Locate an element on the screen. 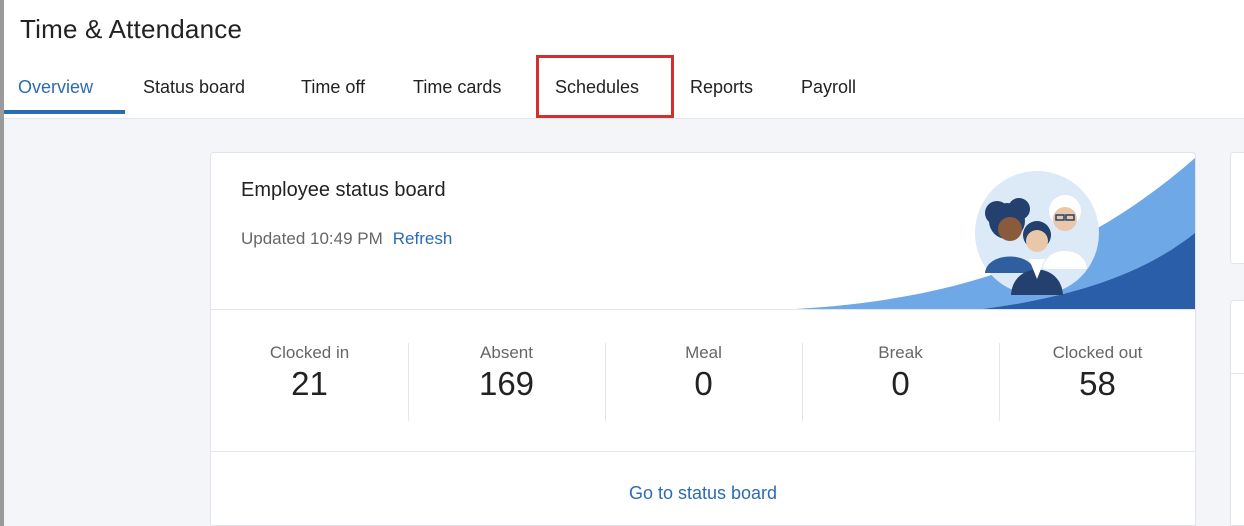 Image resolution: width=1244 pixels, height=526 pixels. tab-time-off: Time off is located at coordinates (333, 87).